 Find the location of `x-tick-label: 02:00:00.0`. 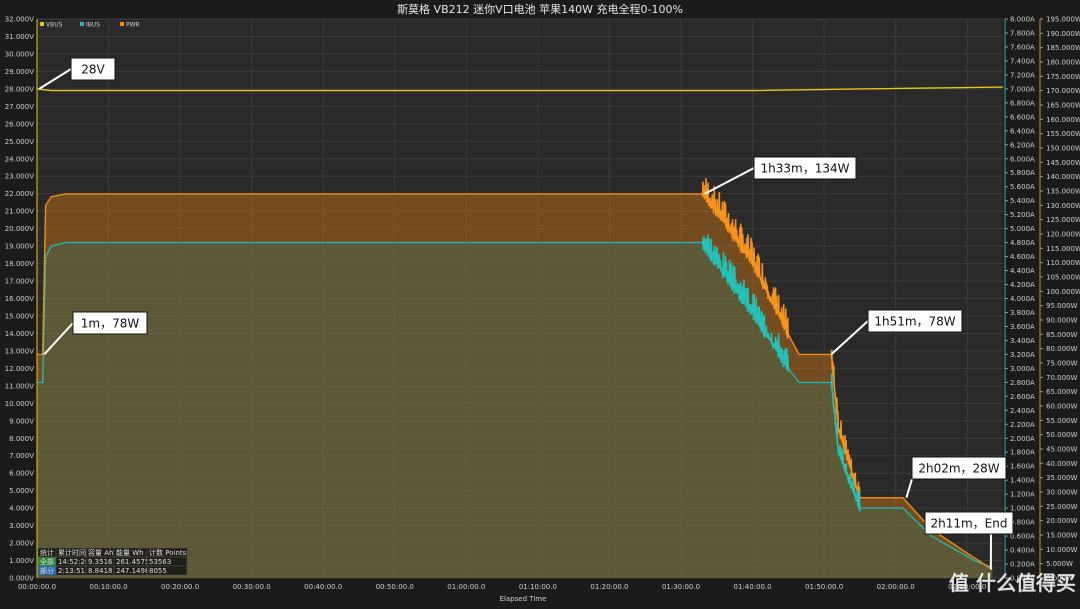

x-tick-label: 02:00:00.0 is located at coordinates (896, 587).